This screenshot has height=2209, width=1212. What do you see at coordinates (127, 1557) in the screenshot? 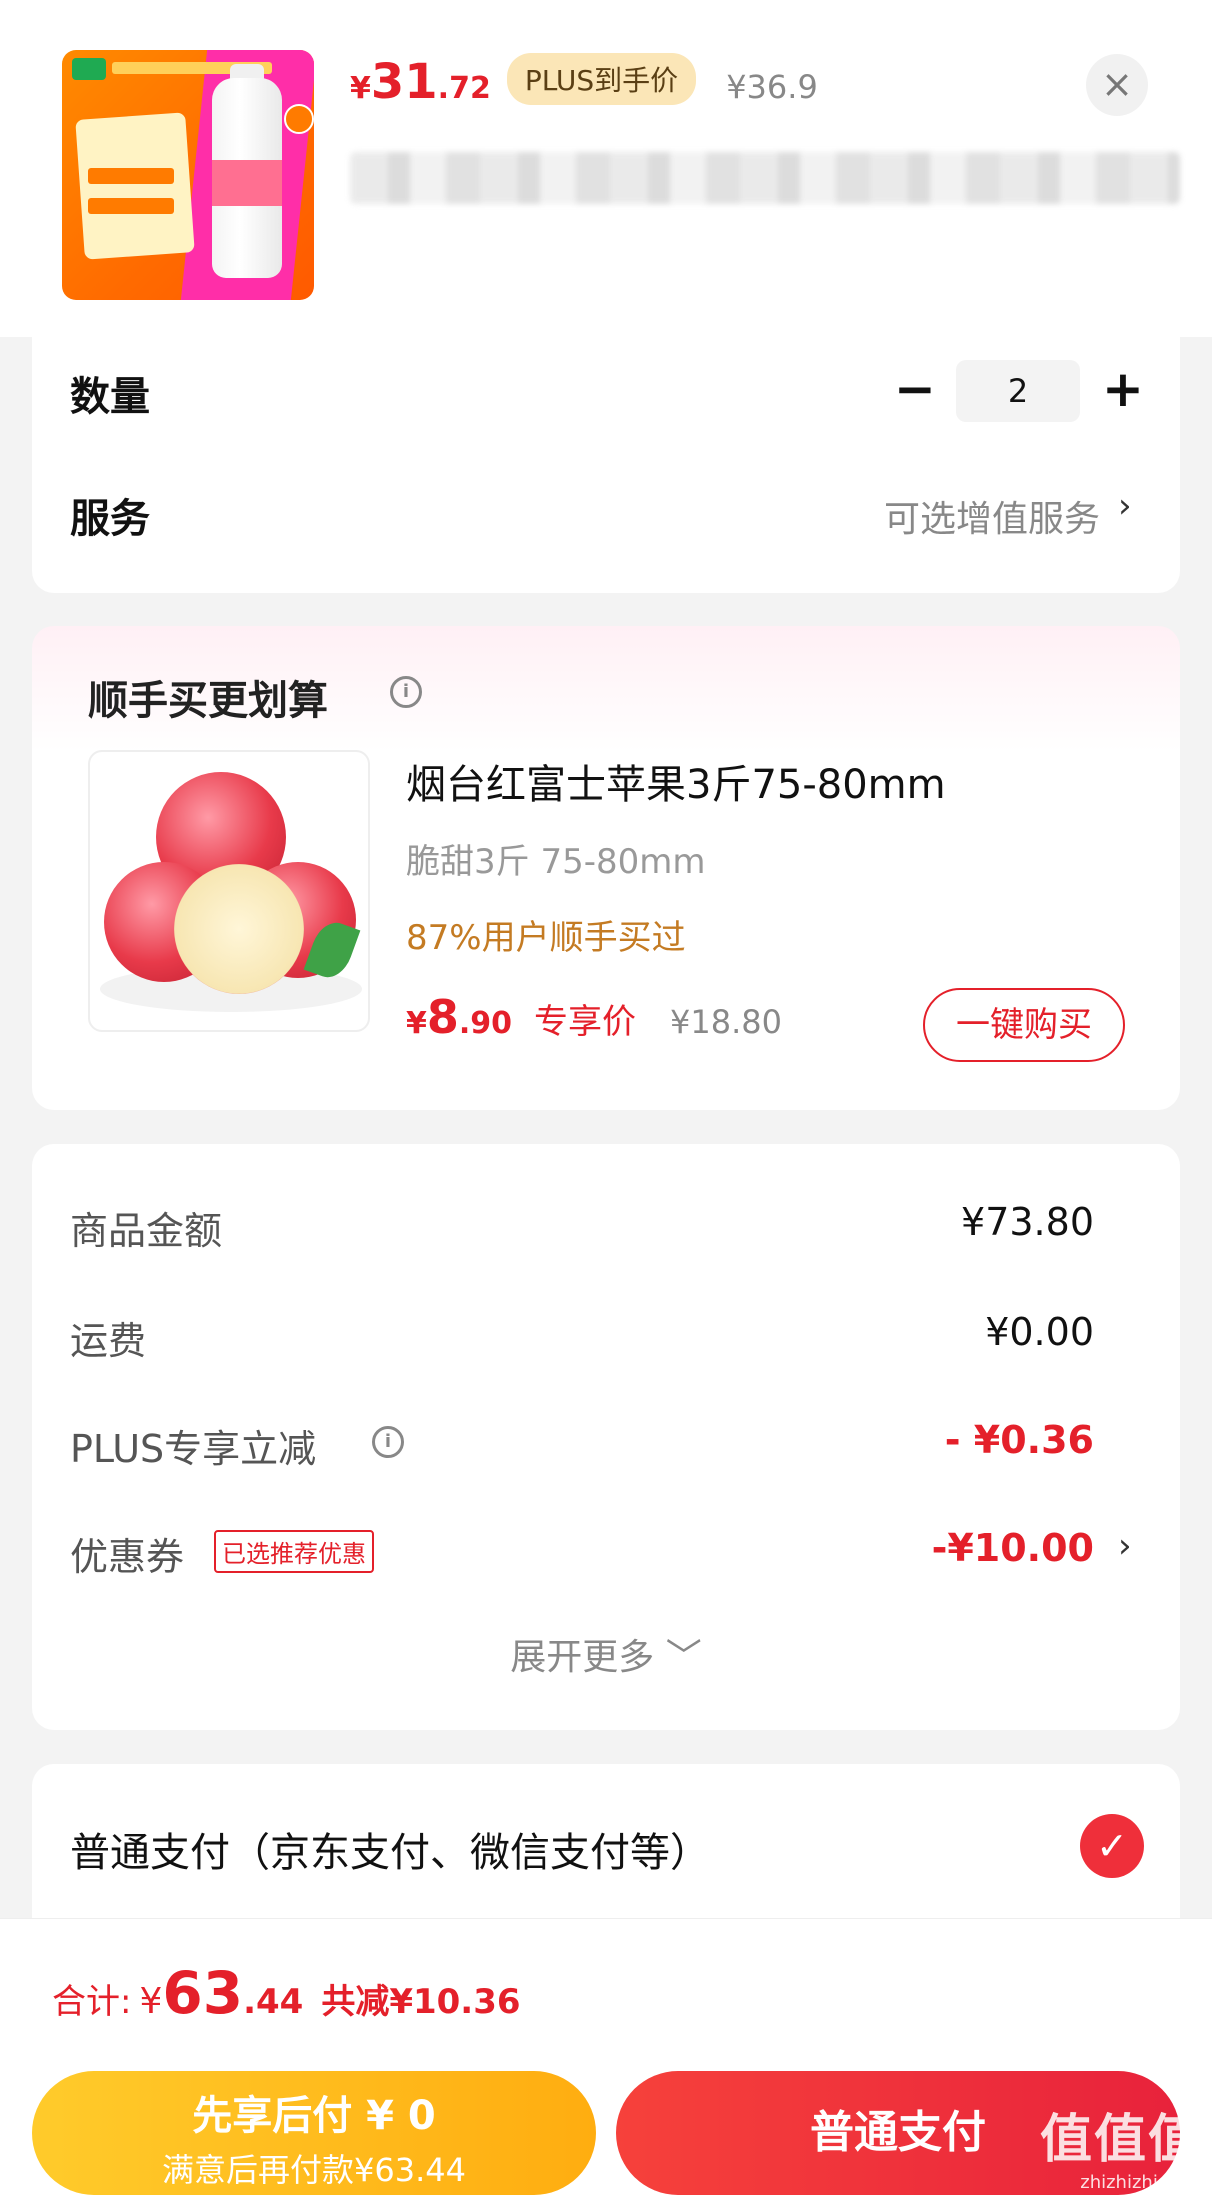
I see `coupon-label: 优惠券` at bounding box center [127, 1557].